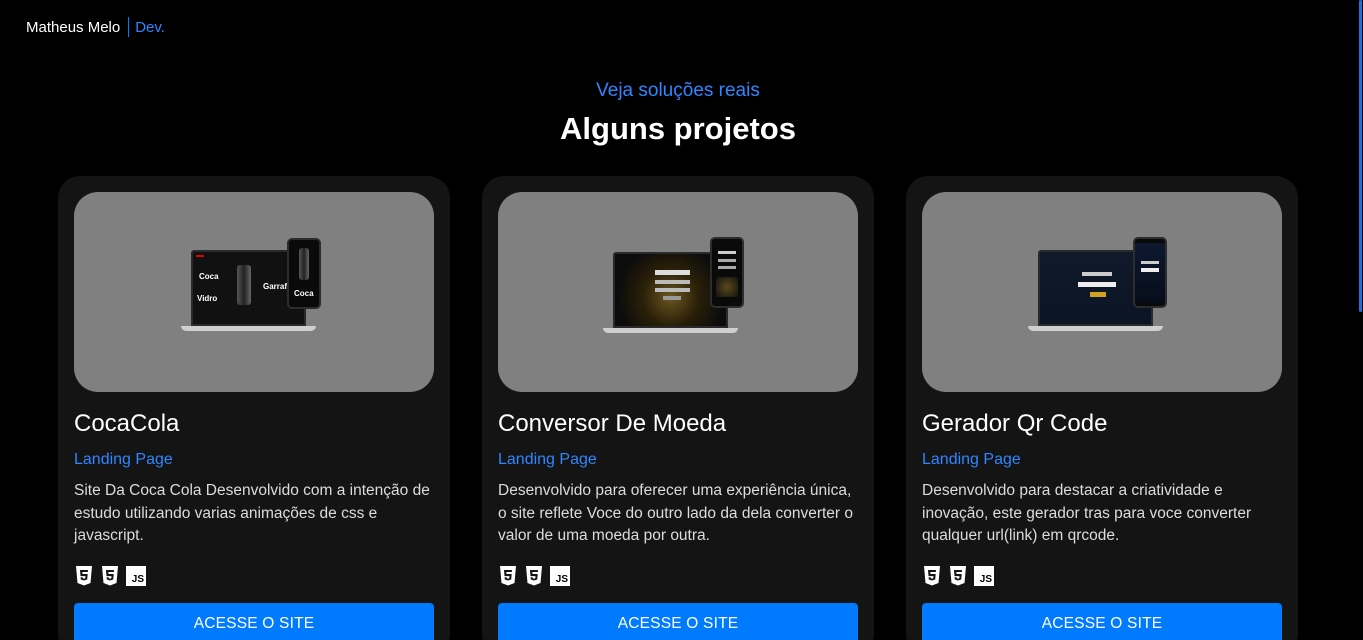  Describe the element at coordinates (678, 90) in the screenshot. I see `section-subtitle: Veja soluções reais` at that location.